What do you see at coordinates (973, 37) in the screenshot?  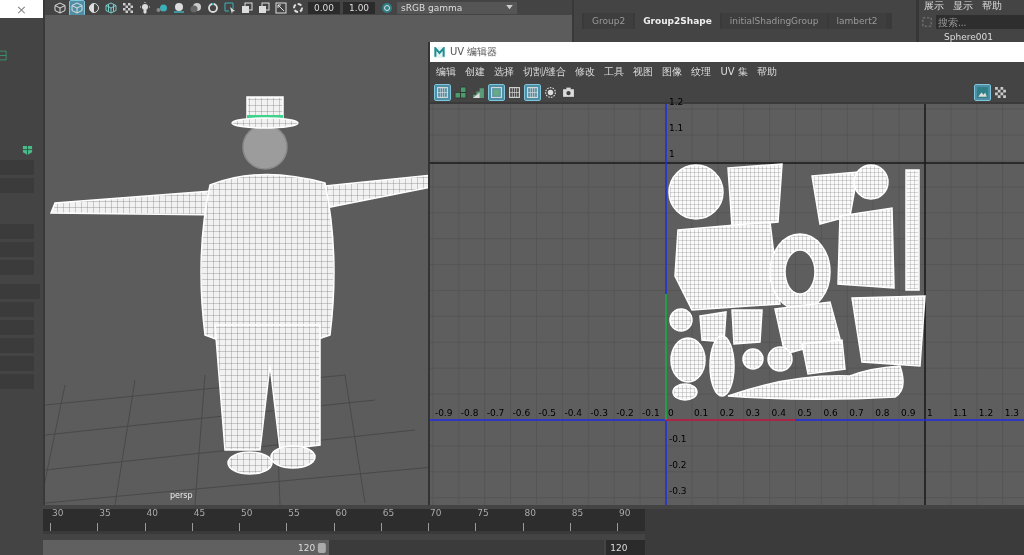 I see `outliner-item: Sphere001` at bounding box center [973, 37].